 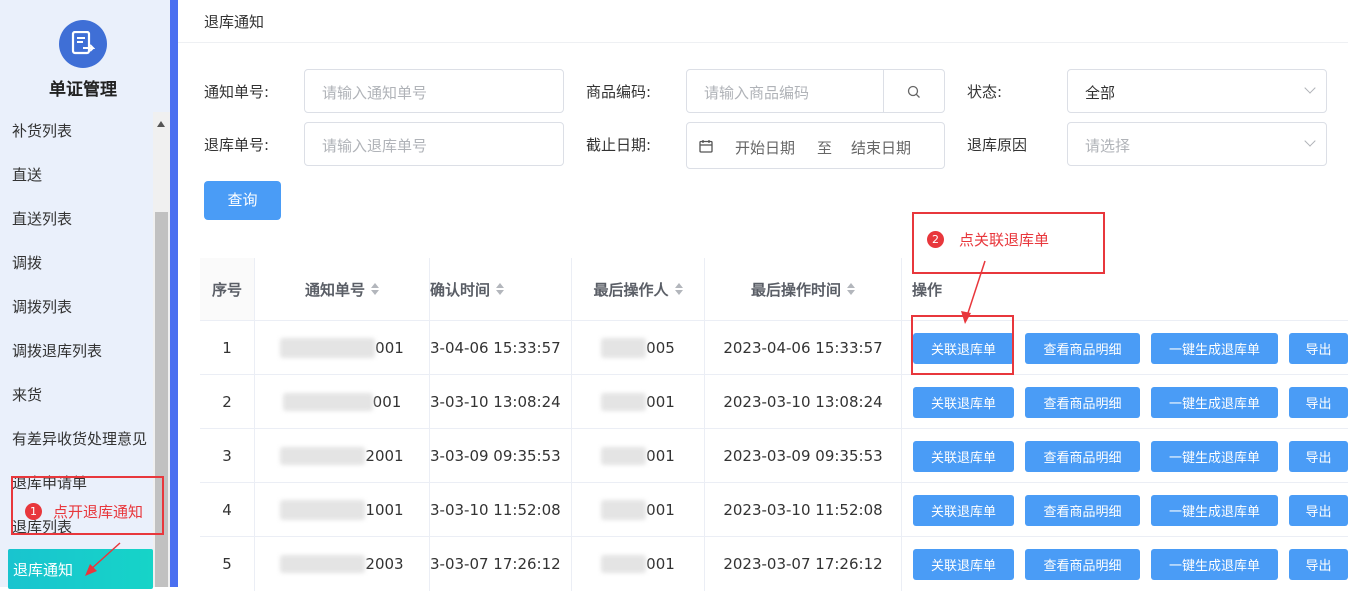 What do you see at coordinates (881, 148) in the screenshot?
I see `date-end-placeholder: 结束日期` at bounding box center [881, 148].